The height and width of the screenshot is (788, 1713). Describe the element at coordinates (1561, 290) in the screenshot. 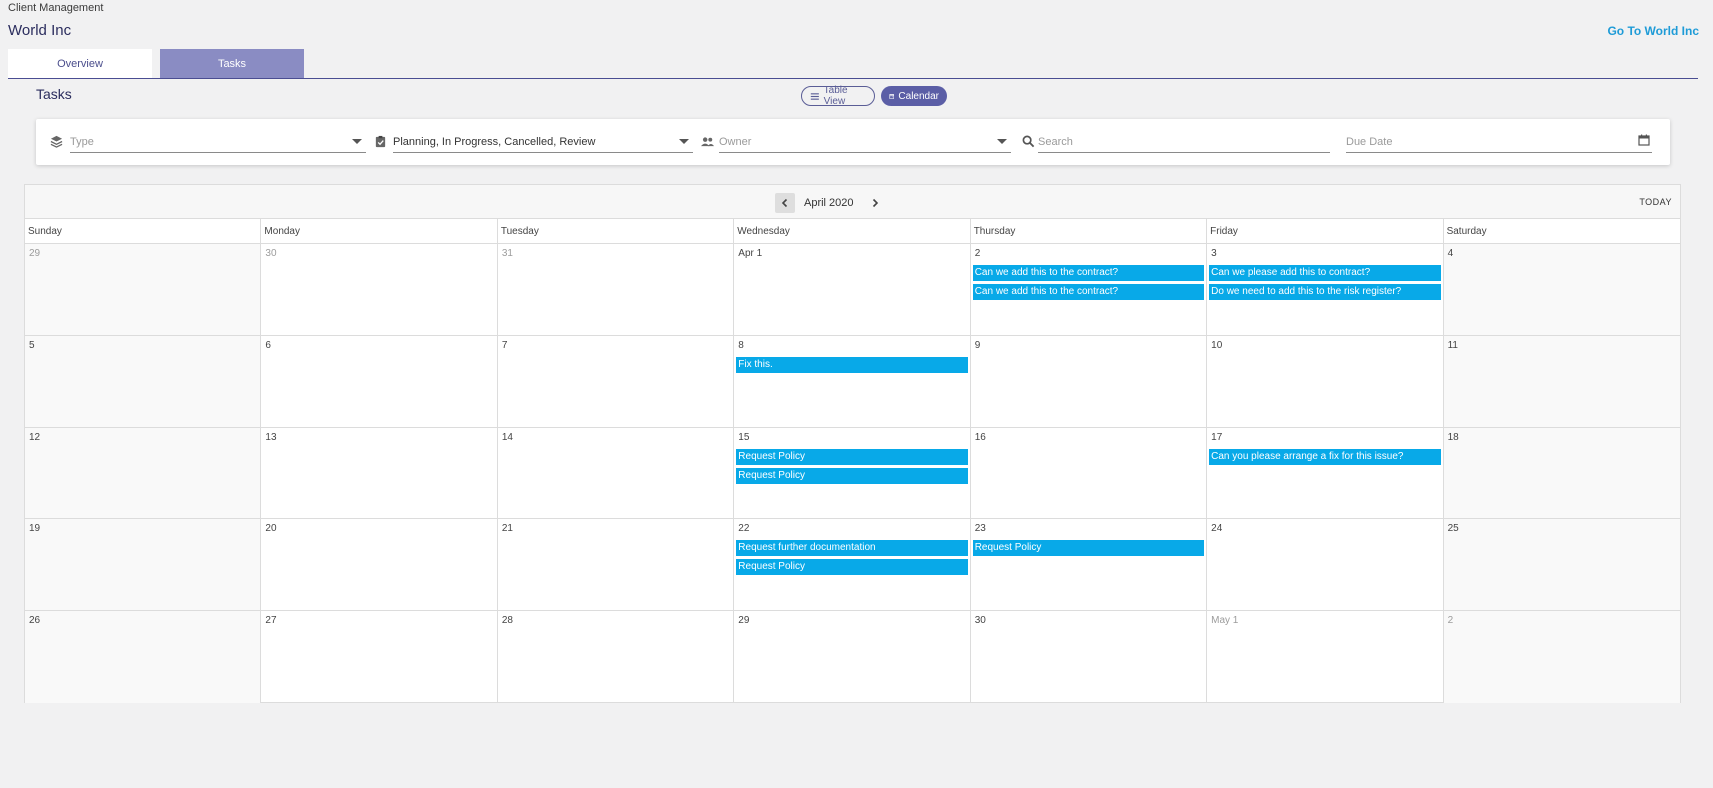

I see `calendar-day-cell: 4` at that location.